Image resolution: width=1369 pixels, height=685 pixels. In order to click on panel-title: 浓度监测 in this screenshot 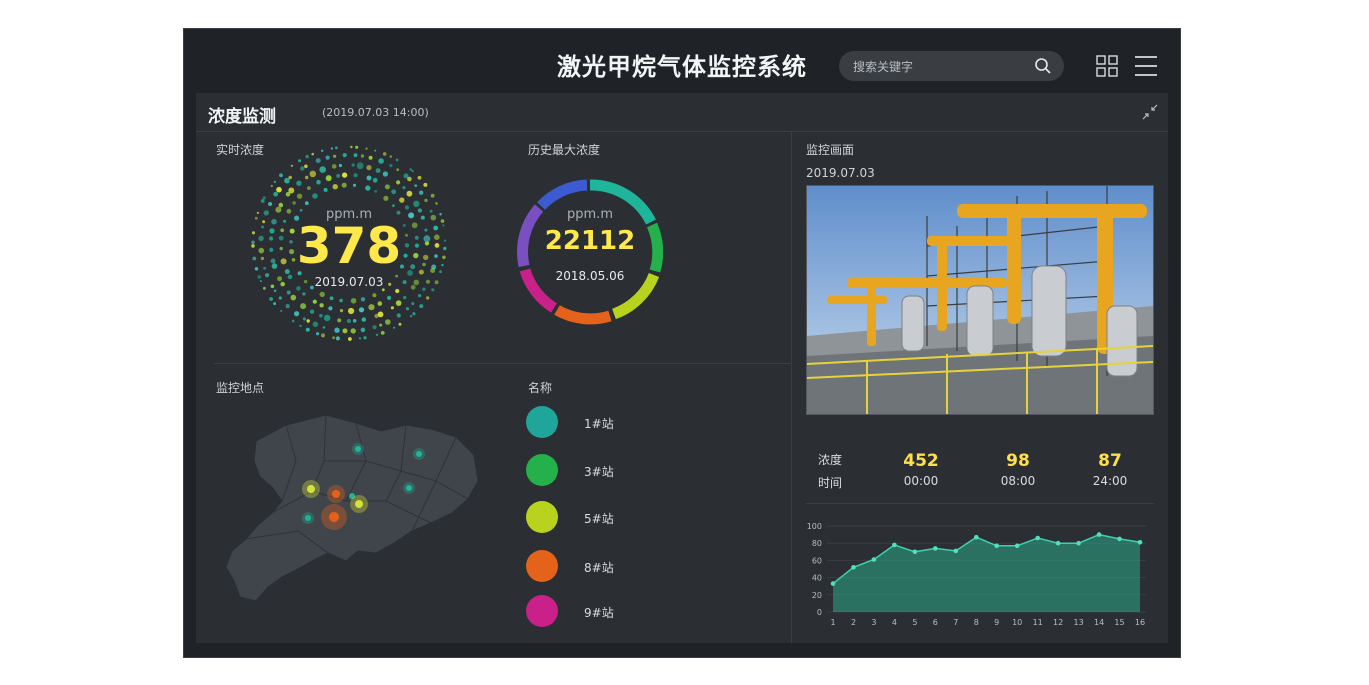, I will do `click(242, 117)`.